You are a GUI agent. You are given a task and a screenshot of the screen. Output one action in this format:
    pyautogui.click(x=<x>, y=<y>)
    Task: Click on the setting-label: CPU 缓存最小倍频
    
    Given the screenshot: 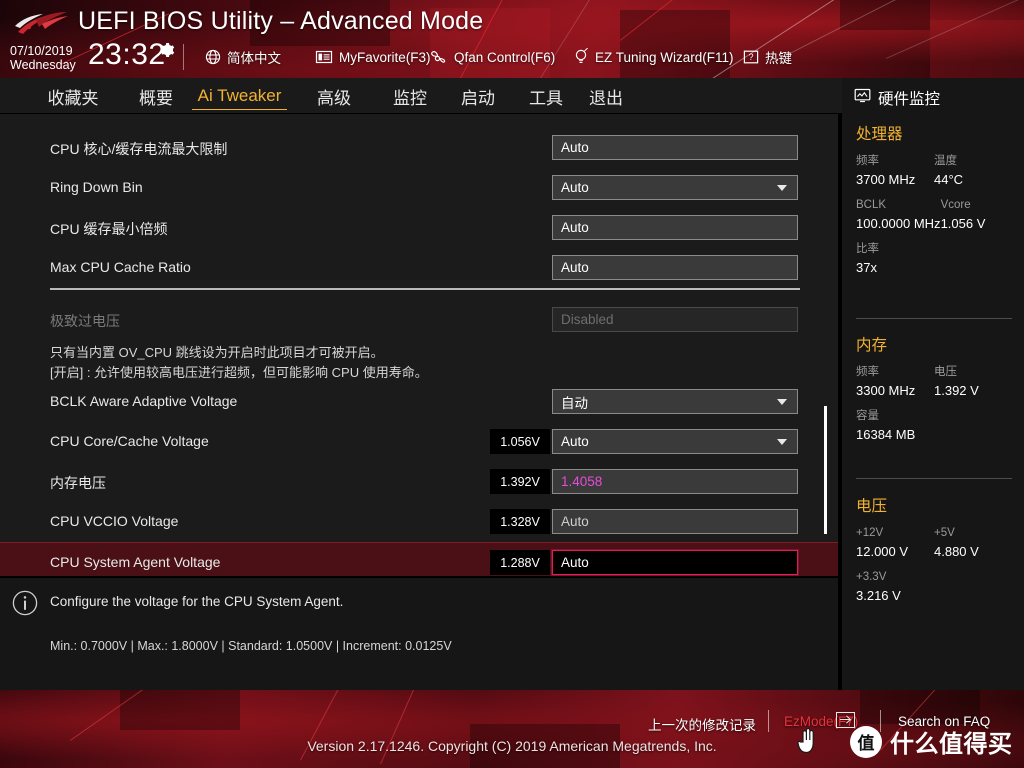 What is the action you would take?
    pyautogui.click(x=109, y=229)
    